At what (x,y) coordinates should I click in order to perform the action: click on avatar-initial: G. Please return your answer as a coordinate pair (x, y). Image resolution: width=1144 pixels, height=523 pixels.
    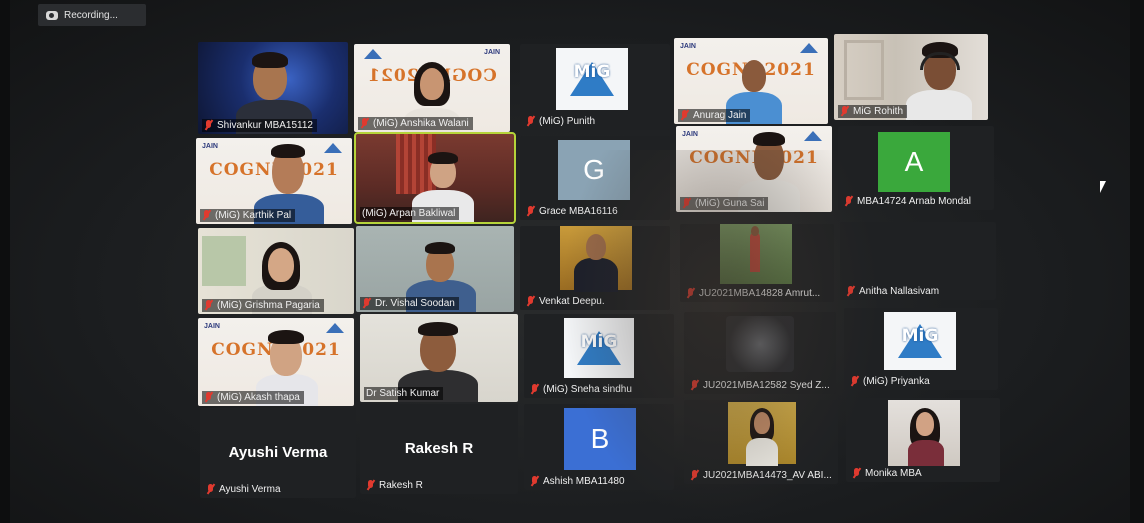
    Looking at the image, I should click on (594, 170).